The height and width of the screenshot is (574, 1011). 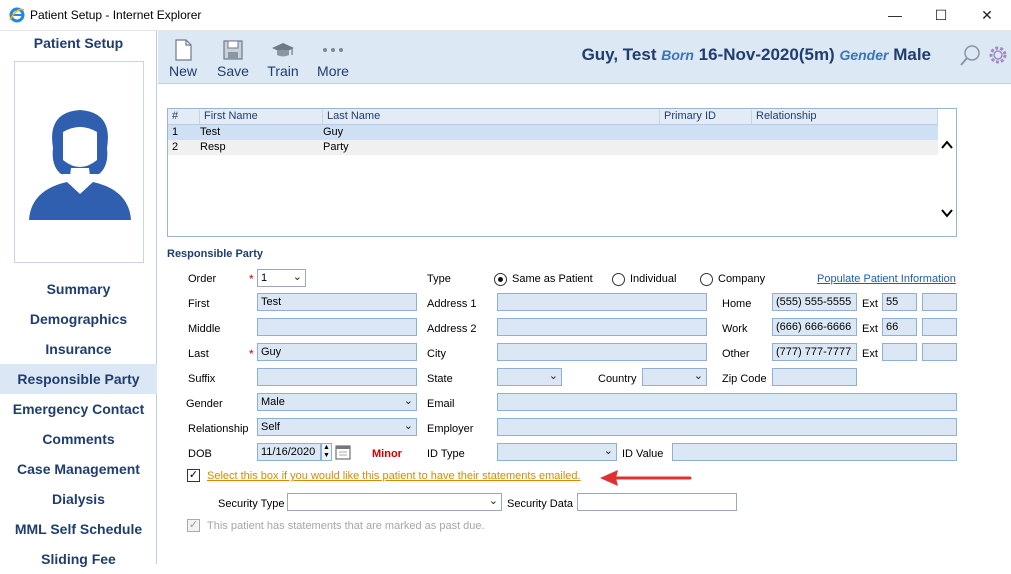 I want to click on cell-number: 1, so click(x=175, y=132).